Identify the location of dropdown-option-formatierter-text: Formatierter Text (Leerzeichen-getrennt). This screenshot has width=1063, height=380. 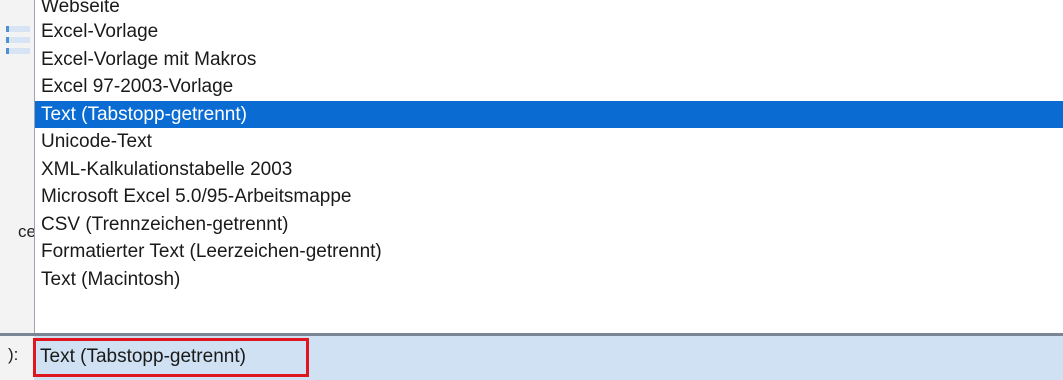
(549, 252).